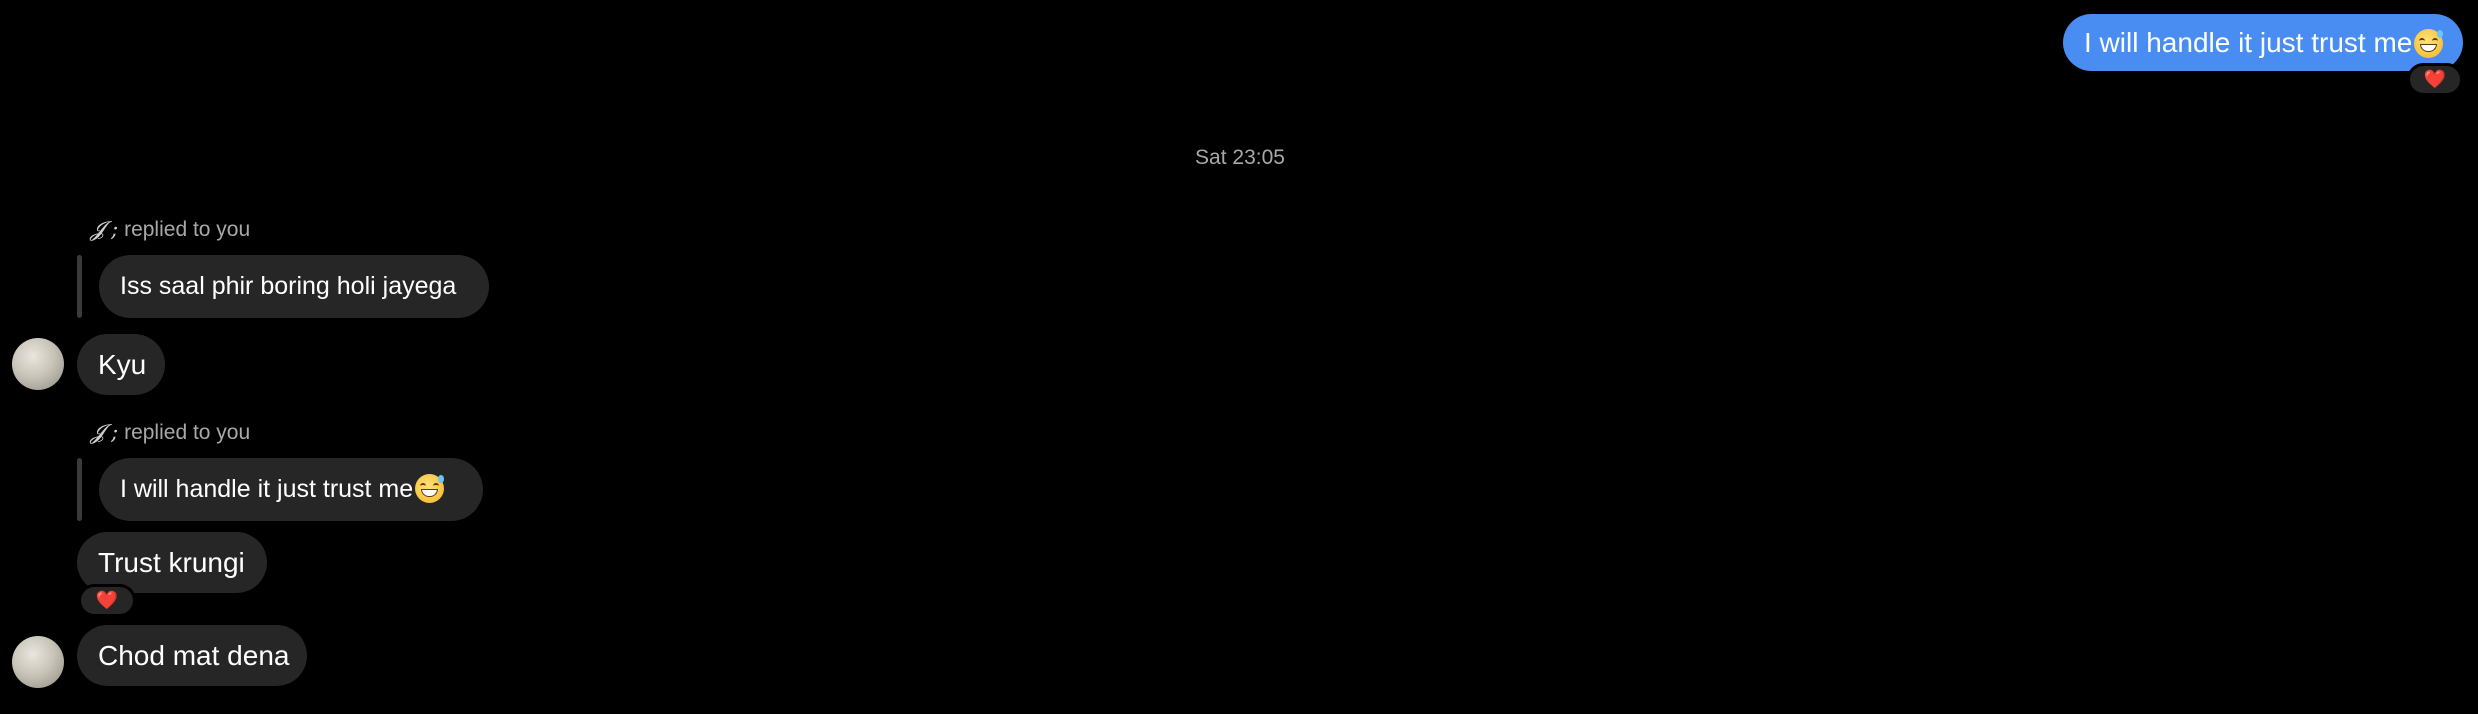 Image resolution: width=2478 pixels, height=714 pixels. I want to click on incoming-message-text: Kyu, so click(122, 364).